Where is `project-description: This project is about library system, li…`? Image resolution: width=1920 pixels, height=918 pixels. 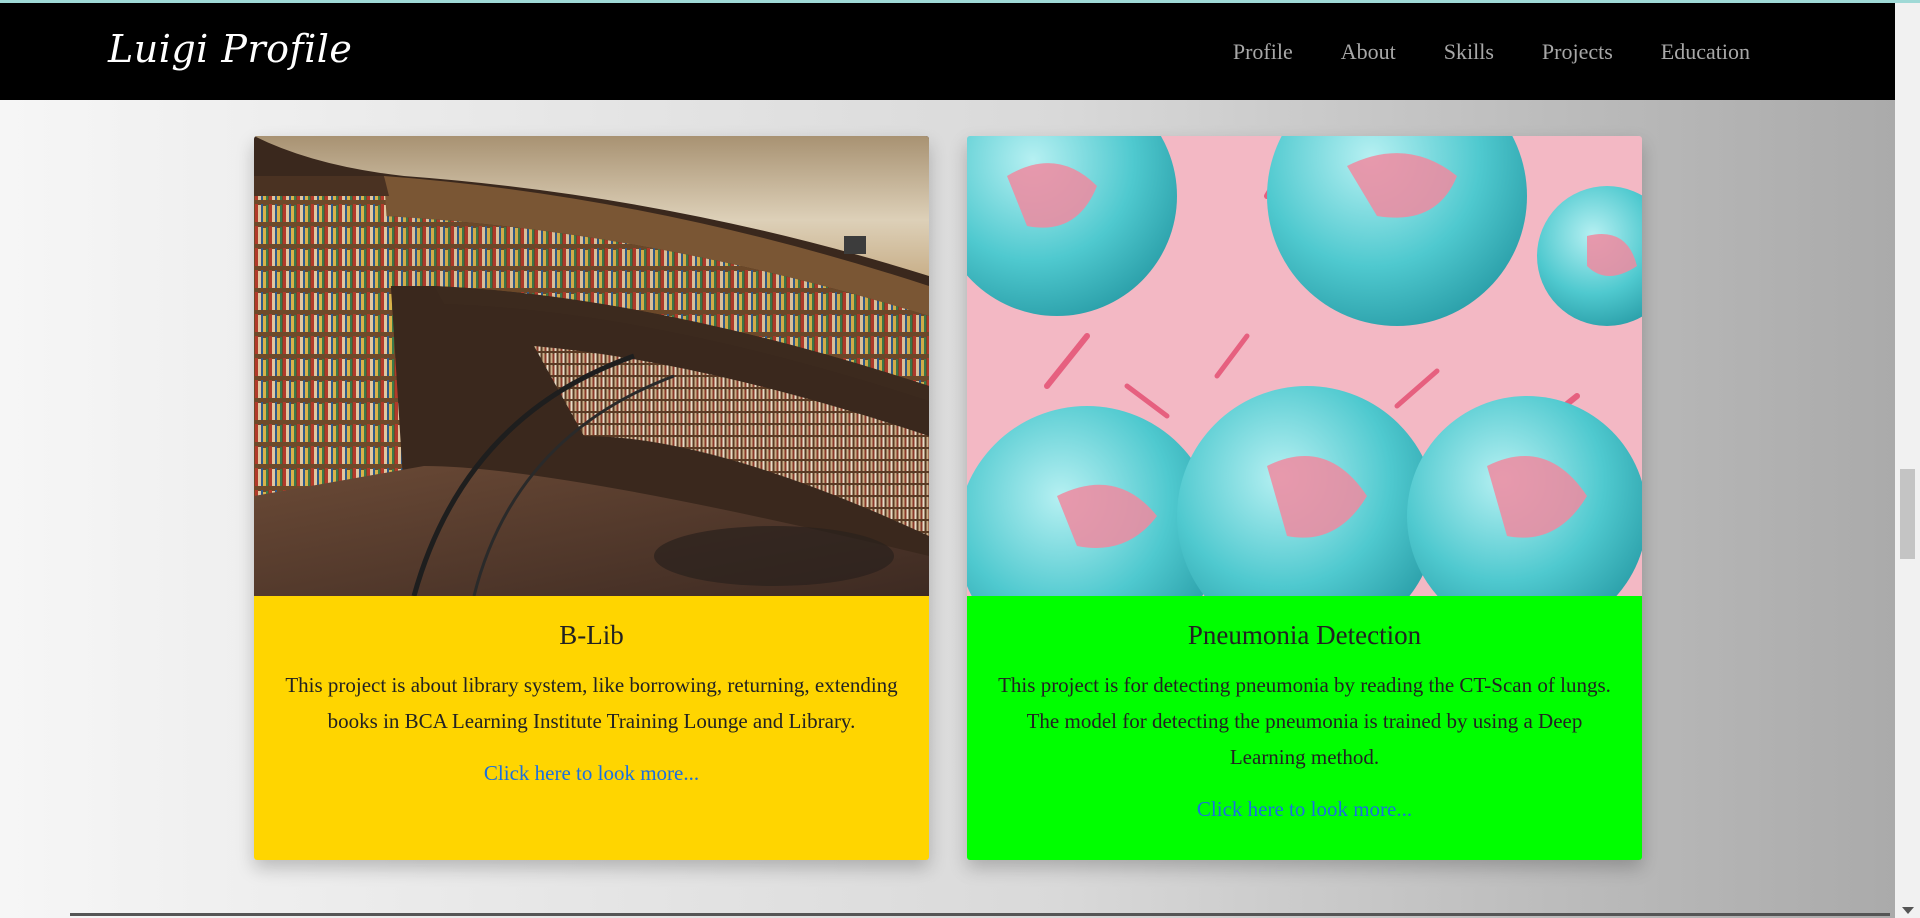 project-description: This project is about library system, li… is located at coordinates (591, 703).